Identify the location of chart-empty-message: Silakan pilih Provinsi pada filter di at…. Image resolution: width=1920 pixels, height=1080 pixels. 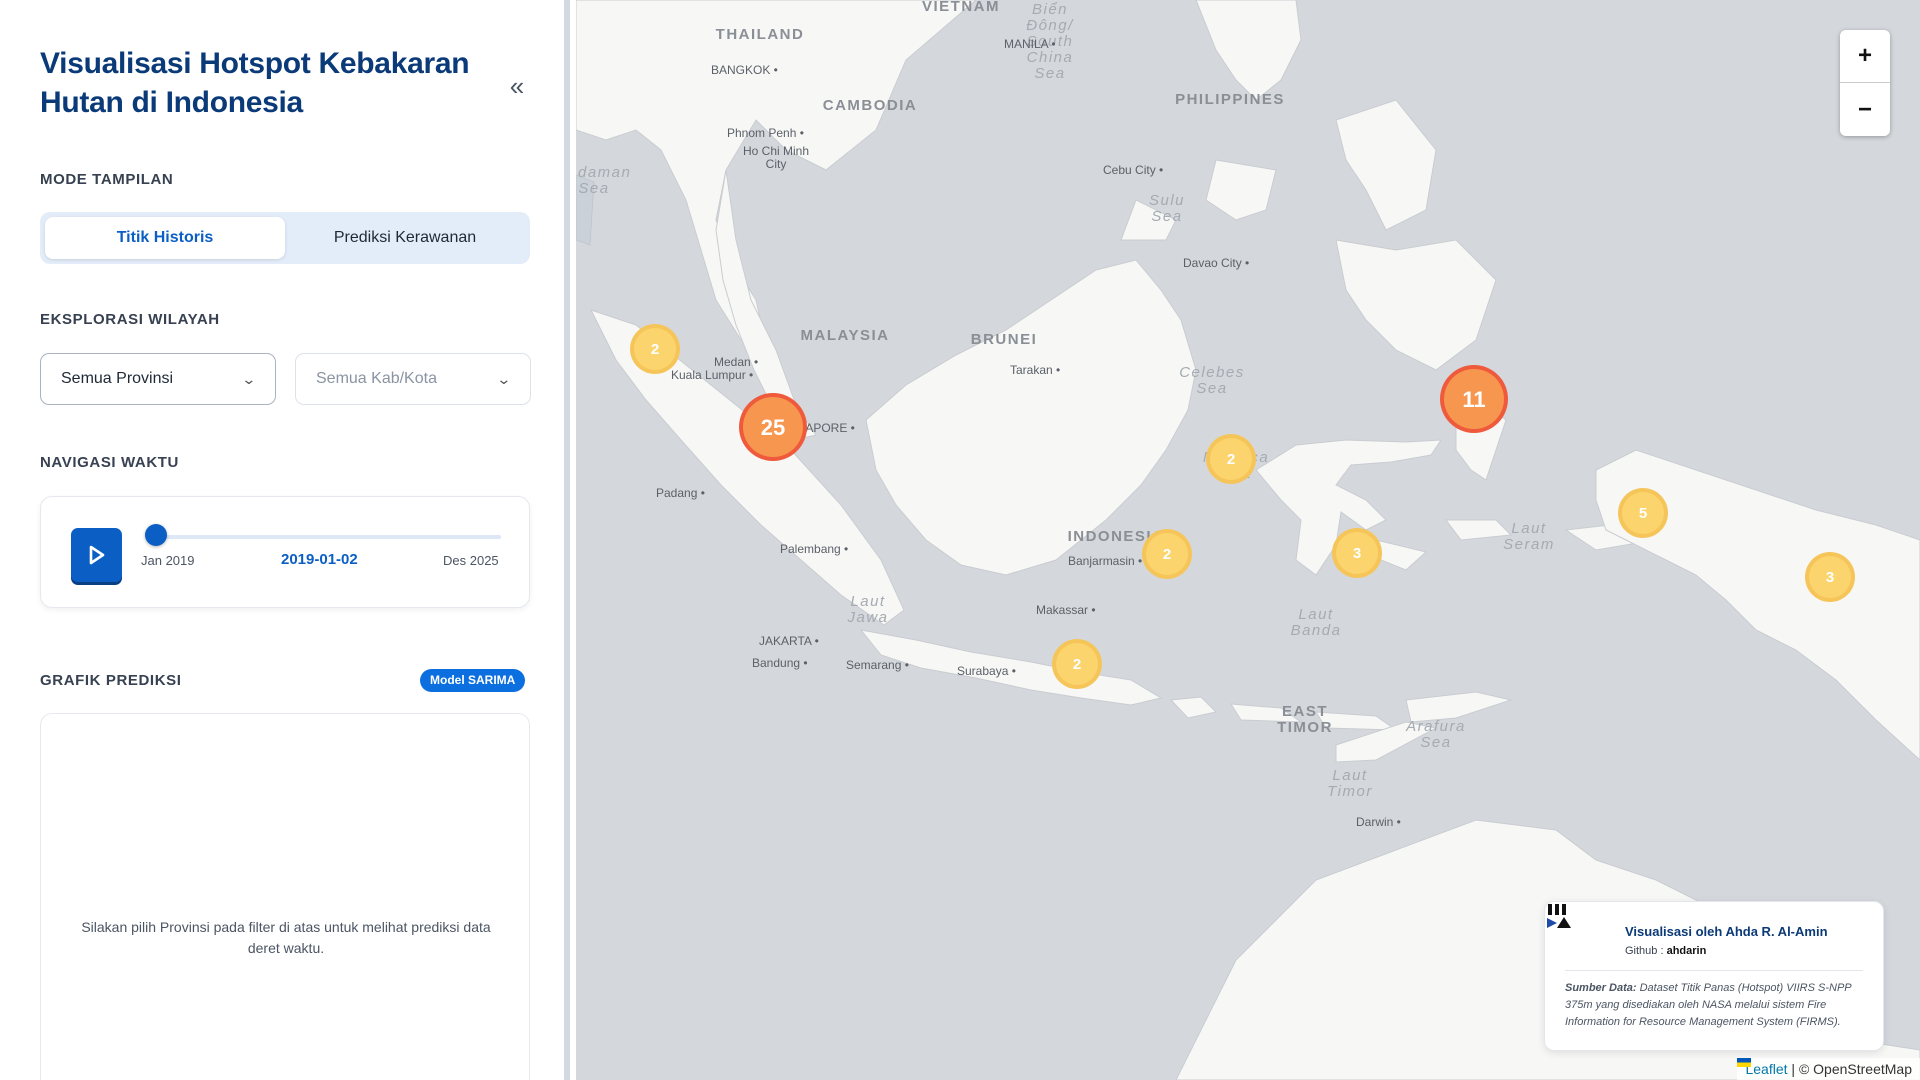
(286, 937).